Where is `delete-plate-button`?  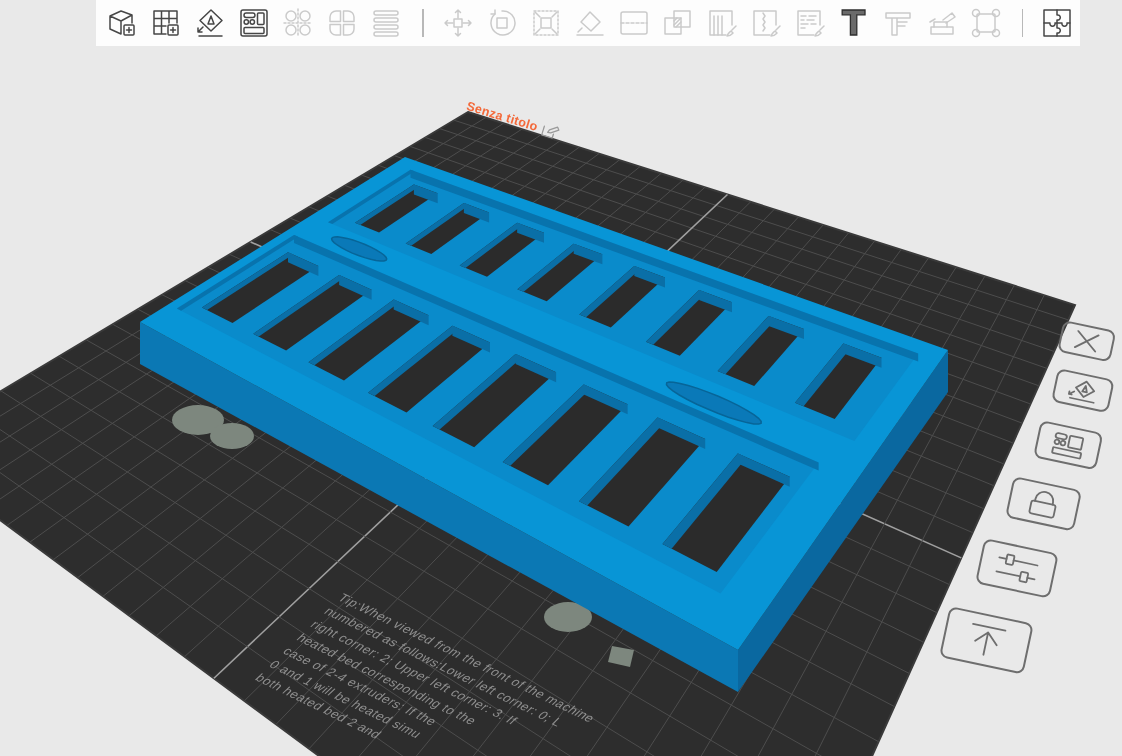 delete-plate-button is located at coordinates (1087, 341).